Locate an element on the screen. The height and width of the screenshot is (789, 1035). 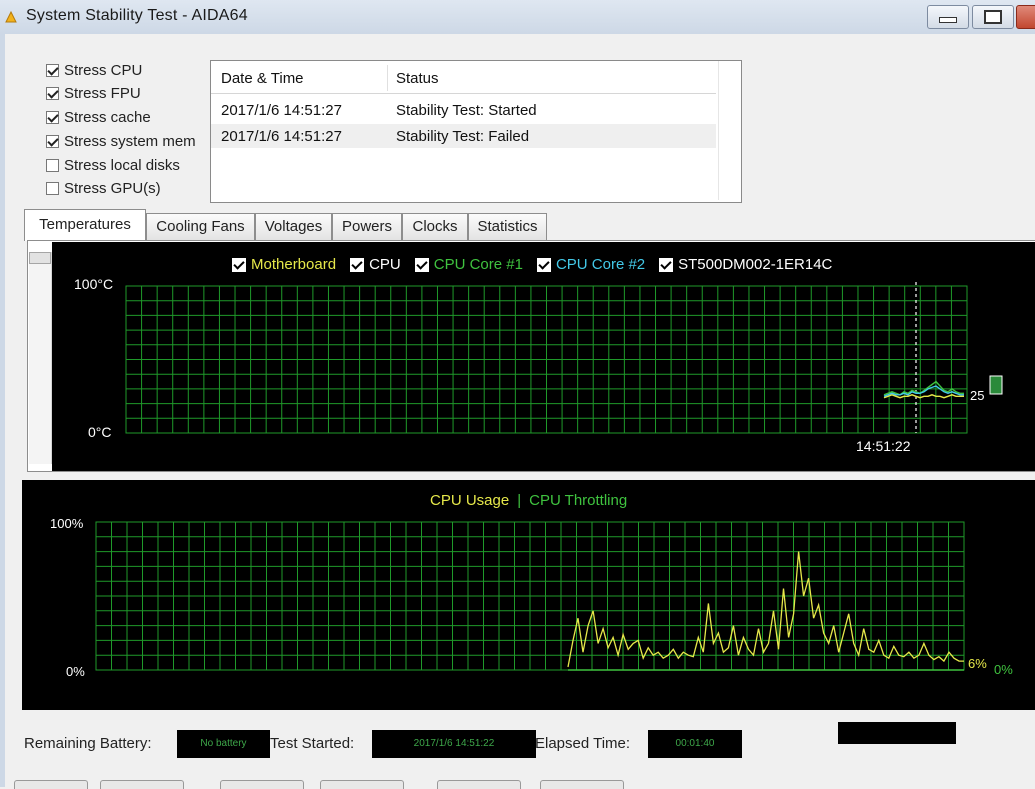
column-divider is located at coordinates (387, 78).